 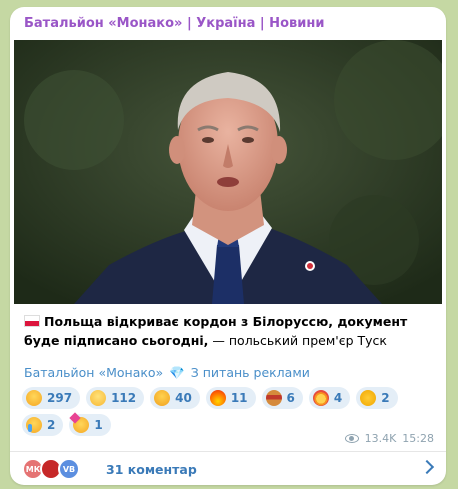 What do you see at coordinates (54, 469) in the screenshot?
I see `commenter-avatars: МК VB` at bounding box center [54, 469].